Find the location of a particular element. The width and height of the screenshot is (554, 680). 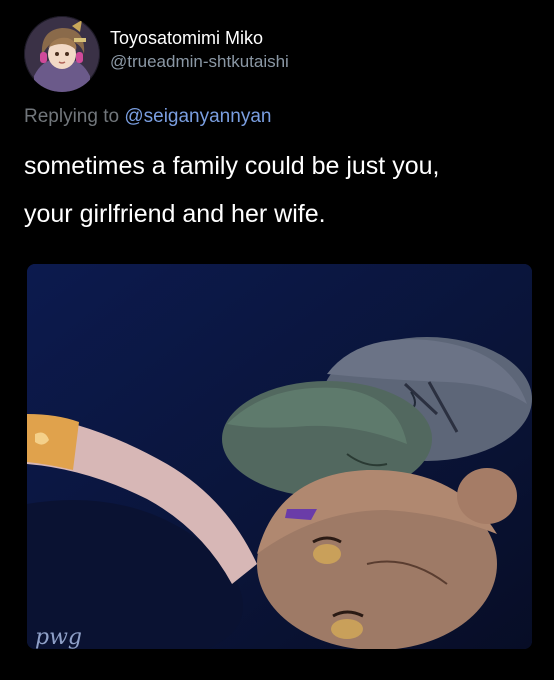

artist-signature: pwg is located at coordinates (58, 637).